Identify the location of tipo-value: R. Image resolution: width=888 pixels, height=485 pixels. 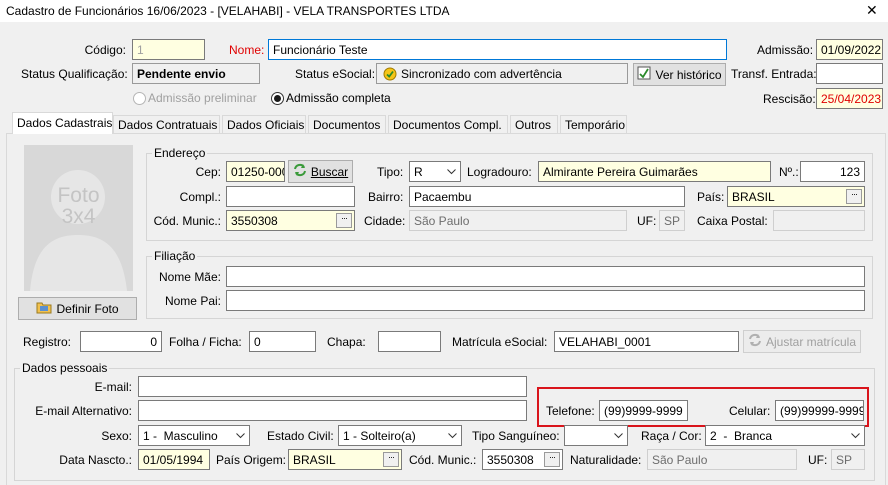
(418, 172).